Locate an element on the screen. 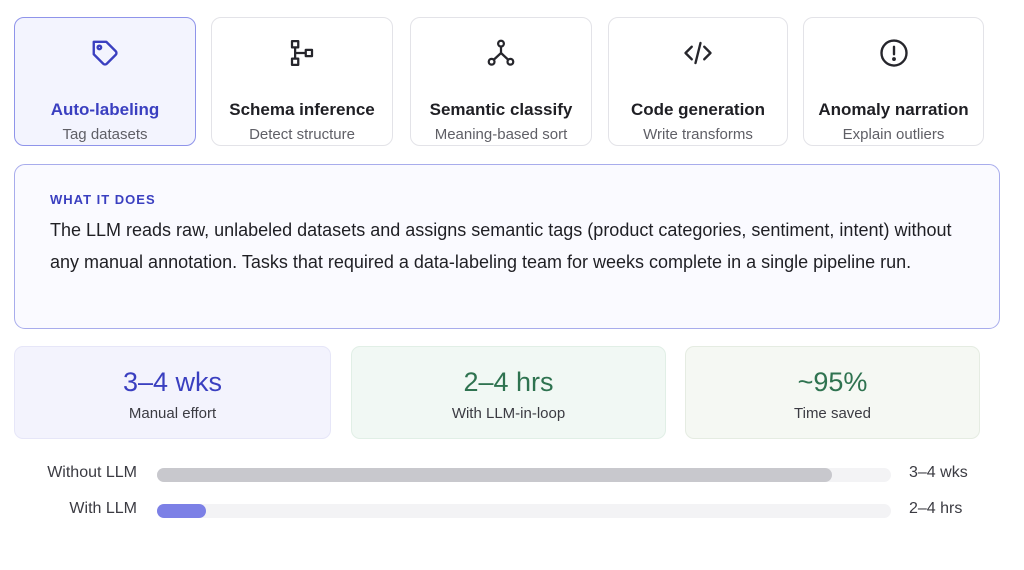  card-subtitle: Tag datasets is located at coordinates (105, 134).